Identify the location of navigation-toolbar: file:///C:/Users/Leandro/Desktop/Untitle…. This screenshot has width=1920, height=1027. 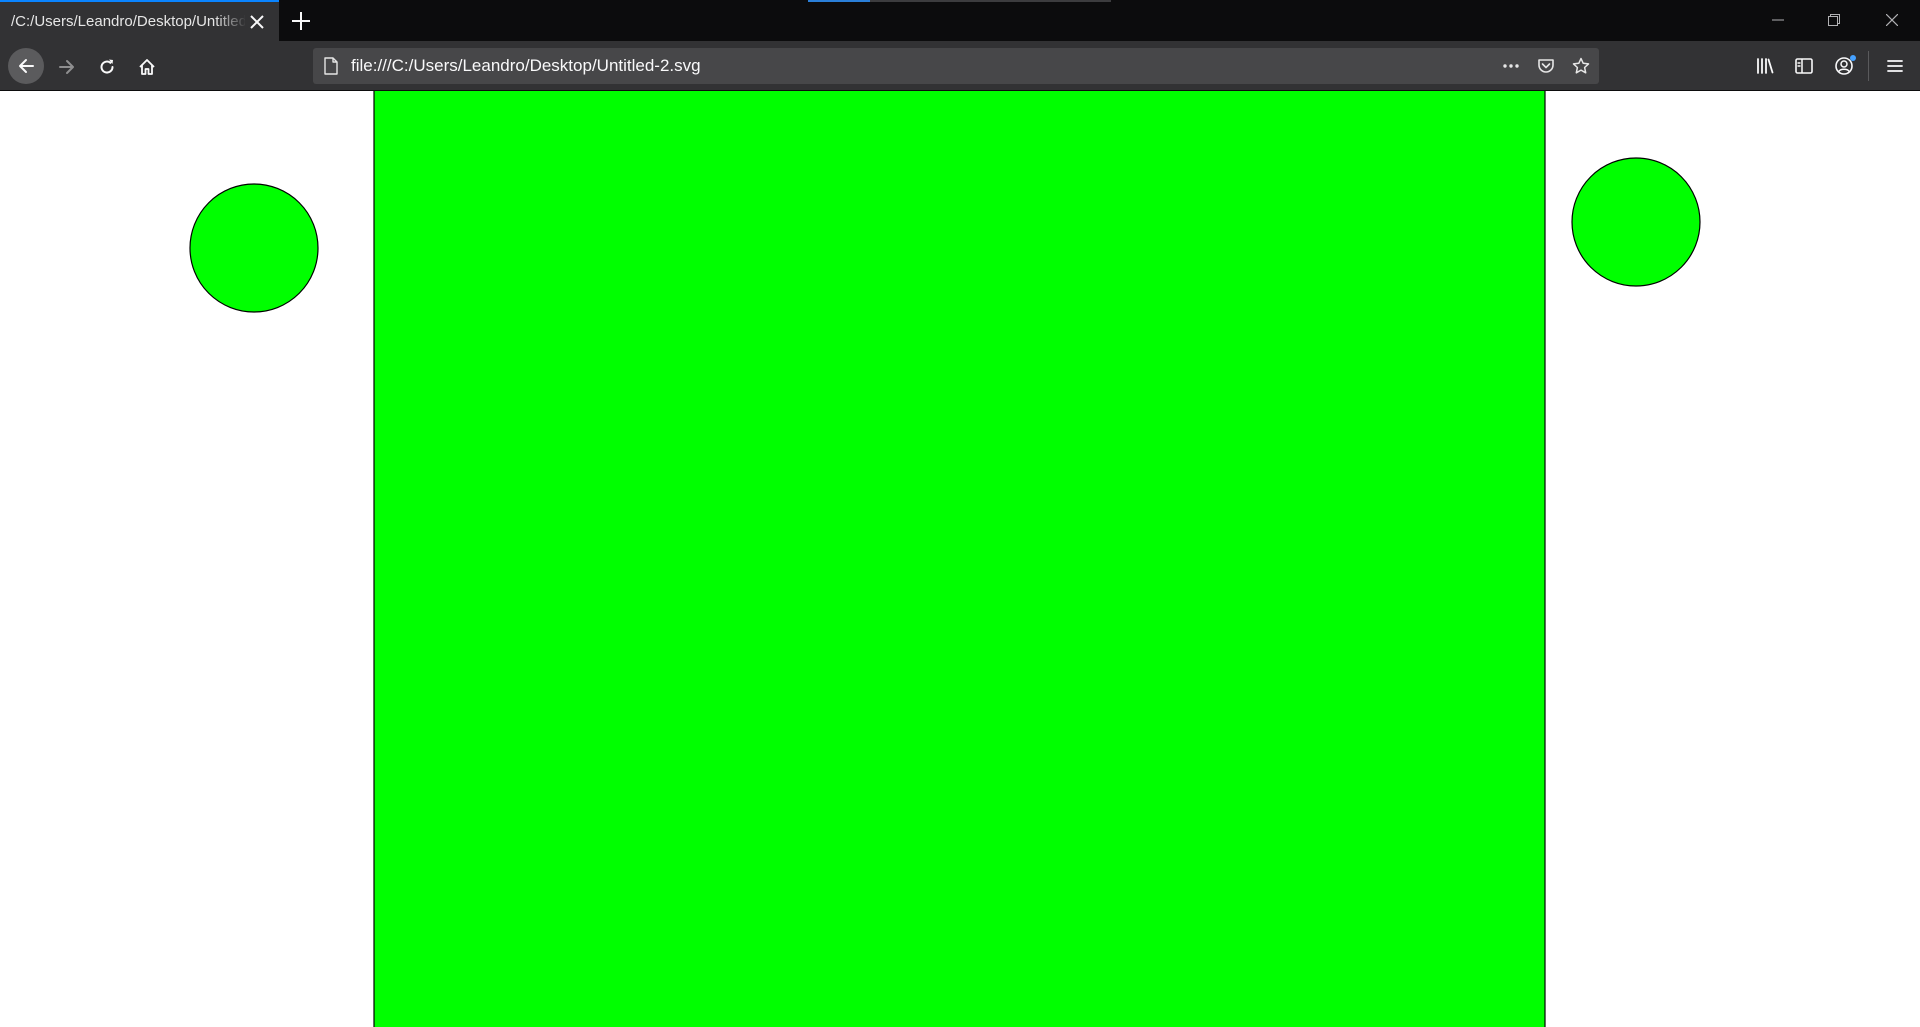
(960, 66).